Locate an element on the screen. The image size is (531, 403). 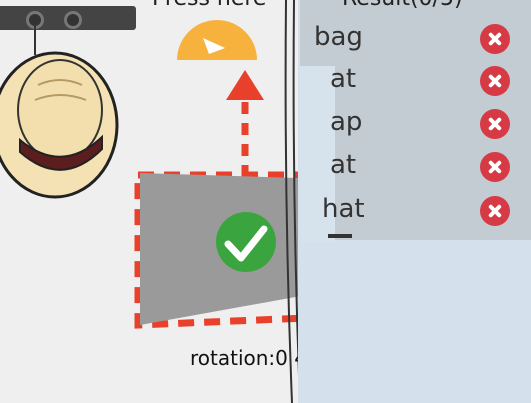
result-word: hat is located at coordinates (343, 209).